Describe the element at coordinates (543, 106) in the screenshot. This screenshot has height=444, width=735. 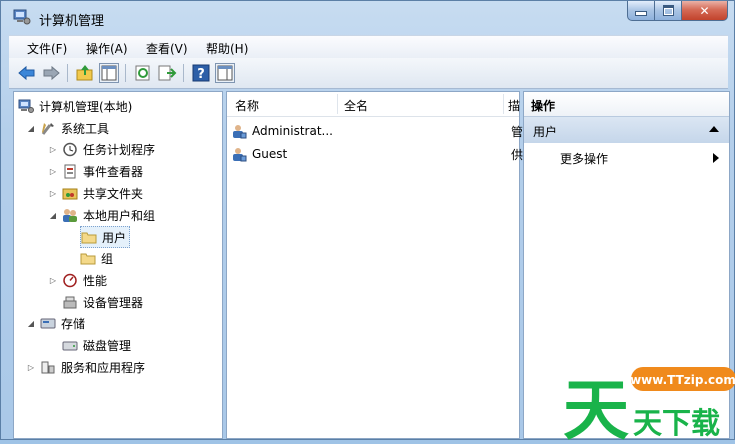
I see `actions-title: 操作` at that location.